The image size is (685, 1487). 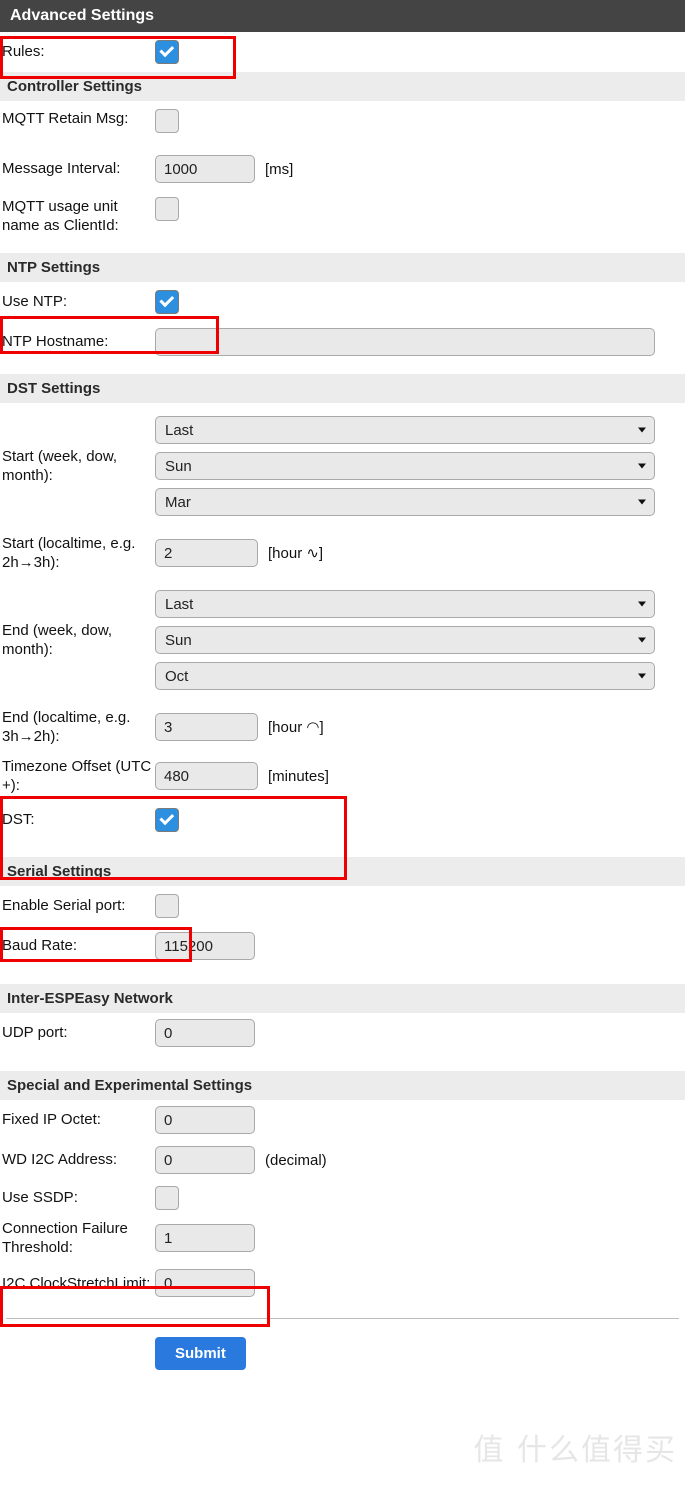 What do you see at coordinates (200, 1354) in the screenshot?
I see `submit-button: Submit` at bounding box center [200, 1354].